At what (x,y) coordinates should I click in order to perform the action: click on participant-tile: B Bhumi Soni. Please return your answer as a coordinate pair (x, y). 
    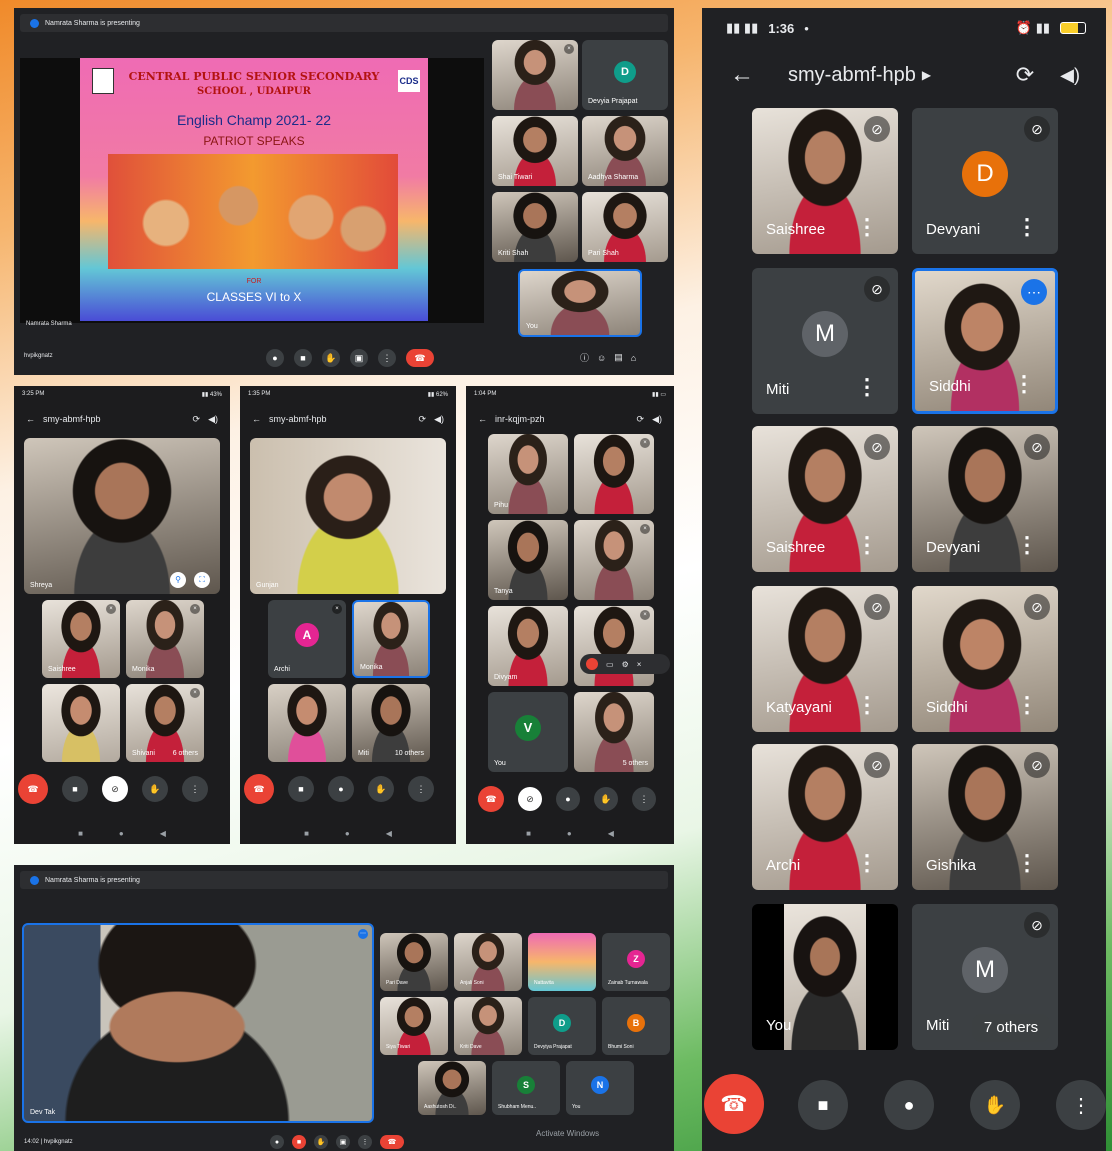
    Looking at the image, I should click on (636, 1026).